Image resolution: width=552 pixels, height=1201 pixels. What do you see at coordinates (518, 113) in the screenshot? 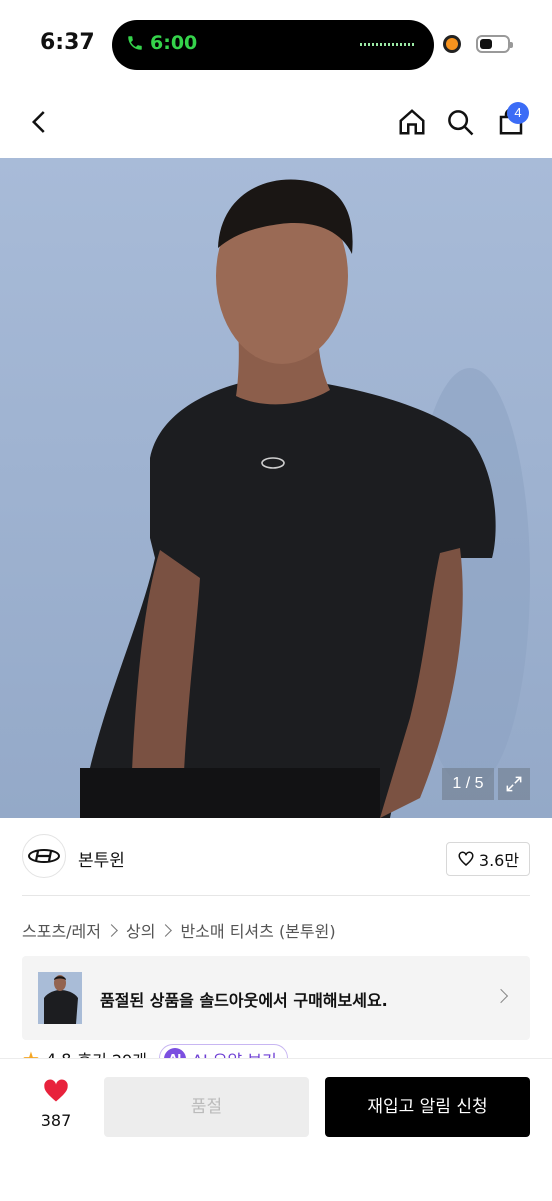
I see `cart-count-badge: 4` at bounding box center [518, 113].